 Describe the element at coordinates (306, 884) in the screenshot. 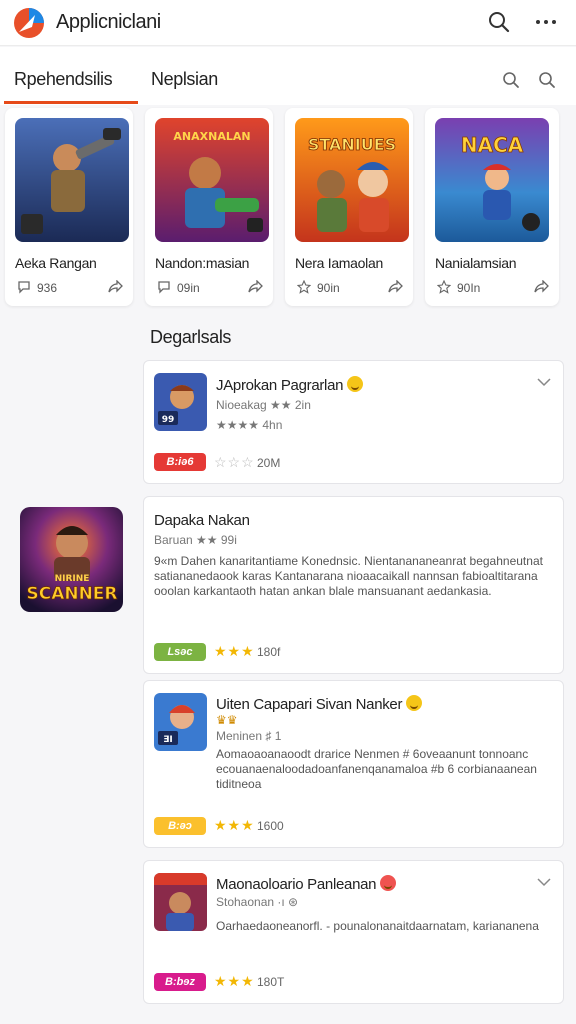

I see `game-name: Maonaoloario Panleanan` at that location.